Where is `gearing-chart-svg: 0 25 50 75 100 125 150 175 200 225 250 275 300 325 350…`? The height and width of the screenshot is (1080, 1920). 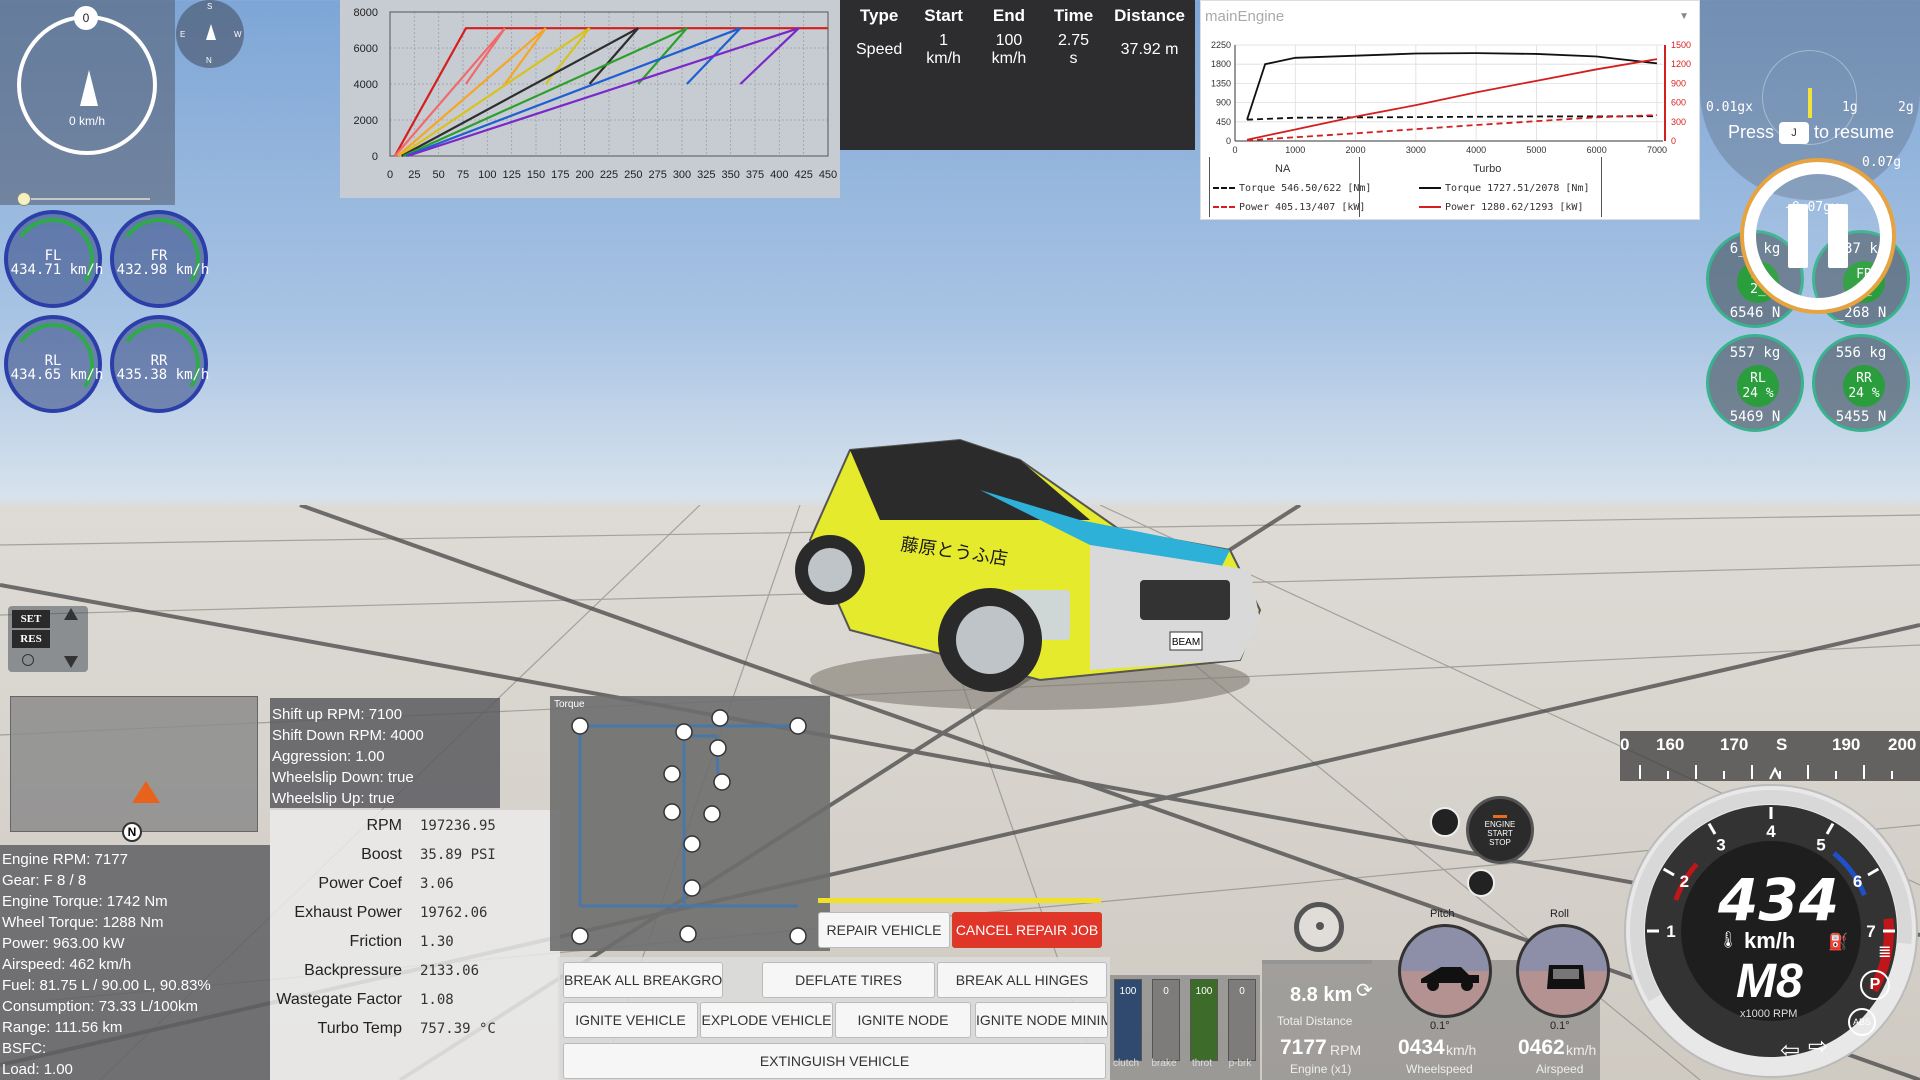 gearing-chart-svg: 0 25 50 75 100 125 150 175 200 225 250 275 300 325 350… is located at coordinates (596, 94).